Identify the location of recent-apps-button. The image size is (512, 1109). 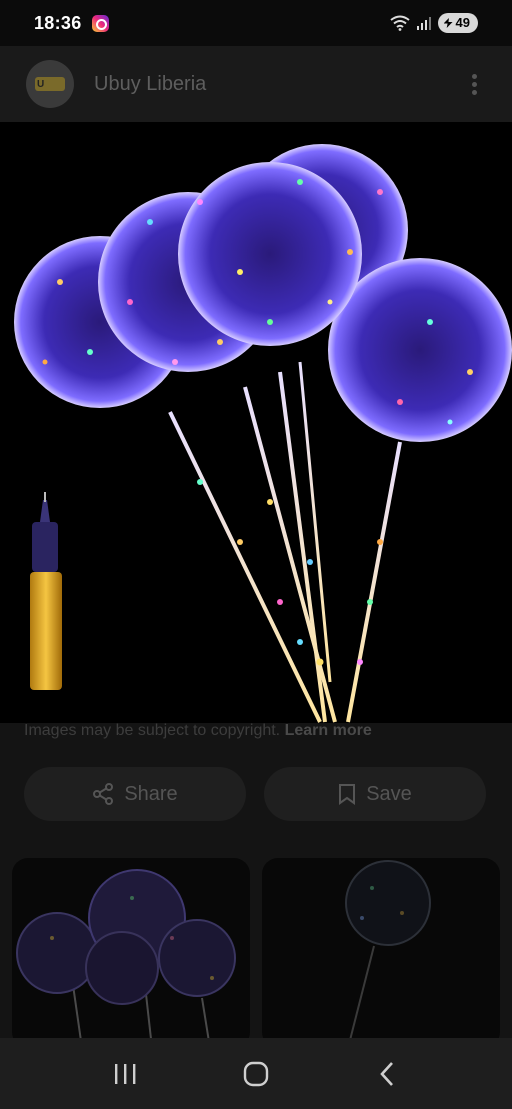
(125, 1074).